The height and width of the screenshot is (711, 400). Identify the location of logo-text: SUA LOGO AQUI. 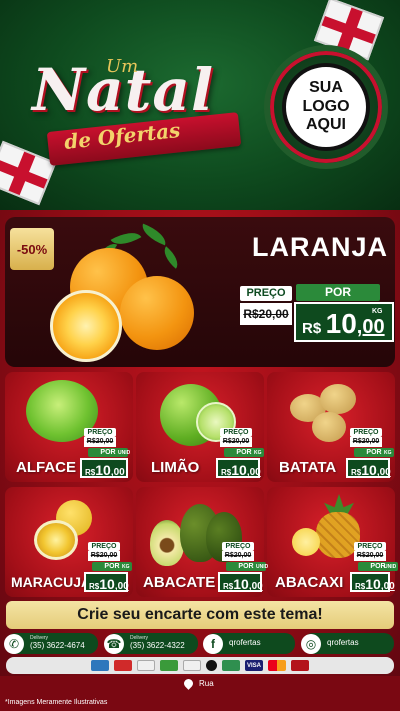
(326, 106).